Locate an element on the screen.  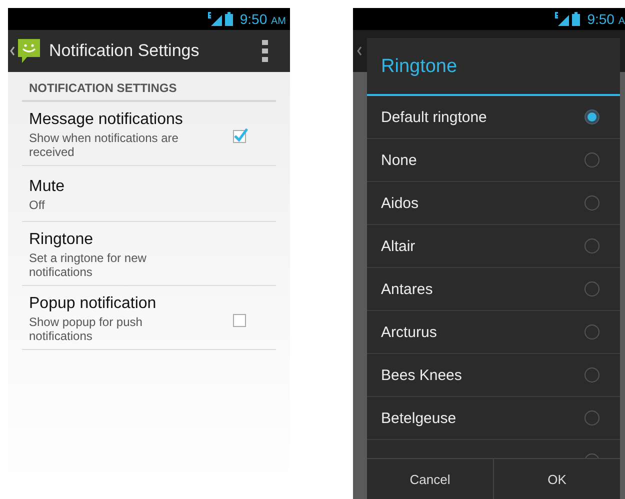
option-label: Aidos is located at coordinates (400, 203).